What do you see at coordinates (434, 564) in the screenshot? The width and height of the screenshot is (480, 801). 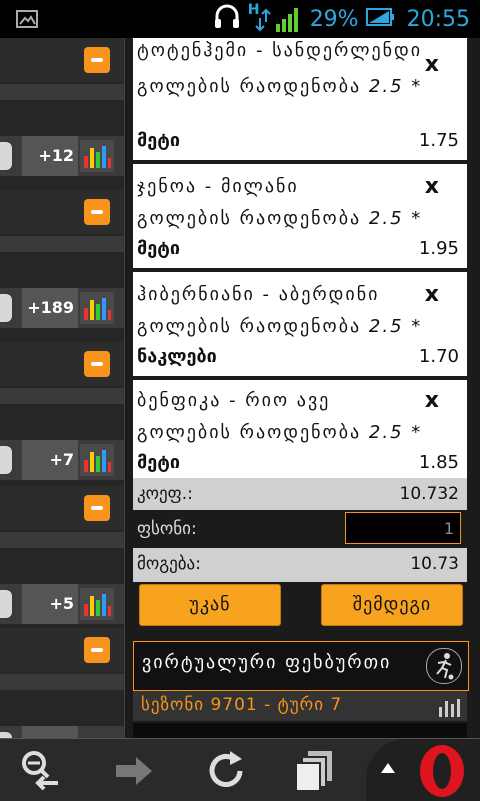 I see `potential-win-value: 10.73` at bounding box center [434, 564].